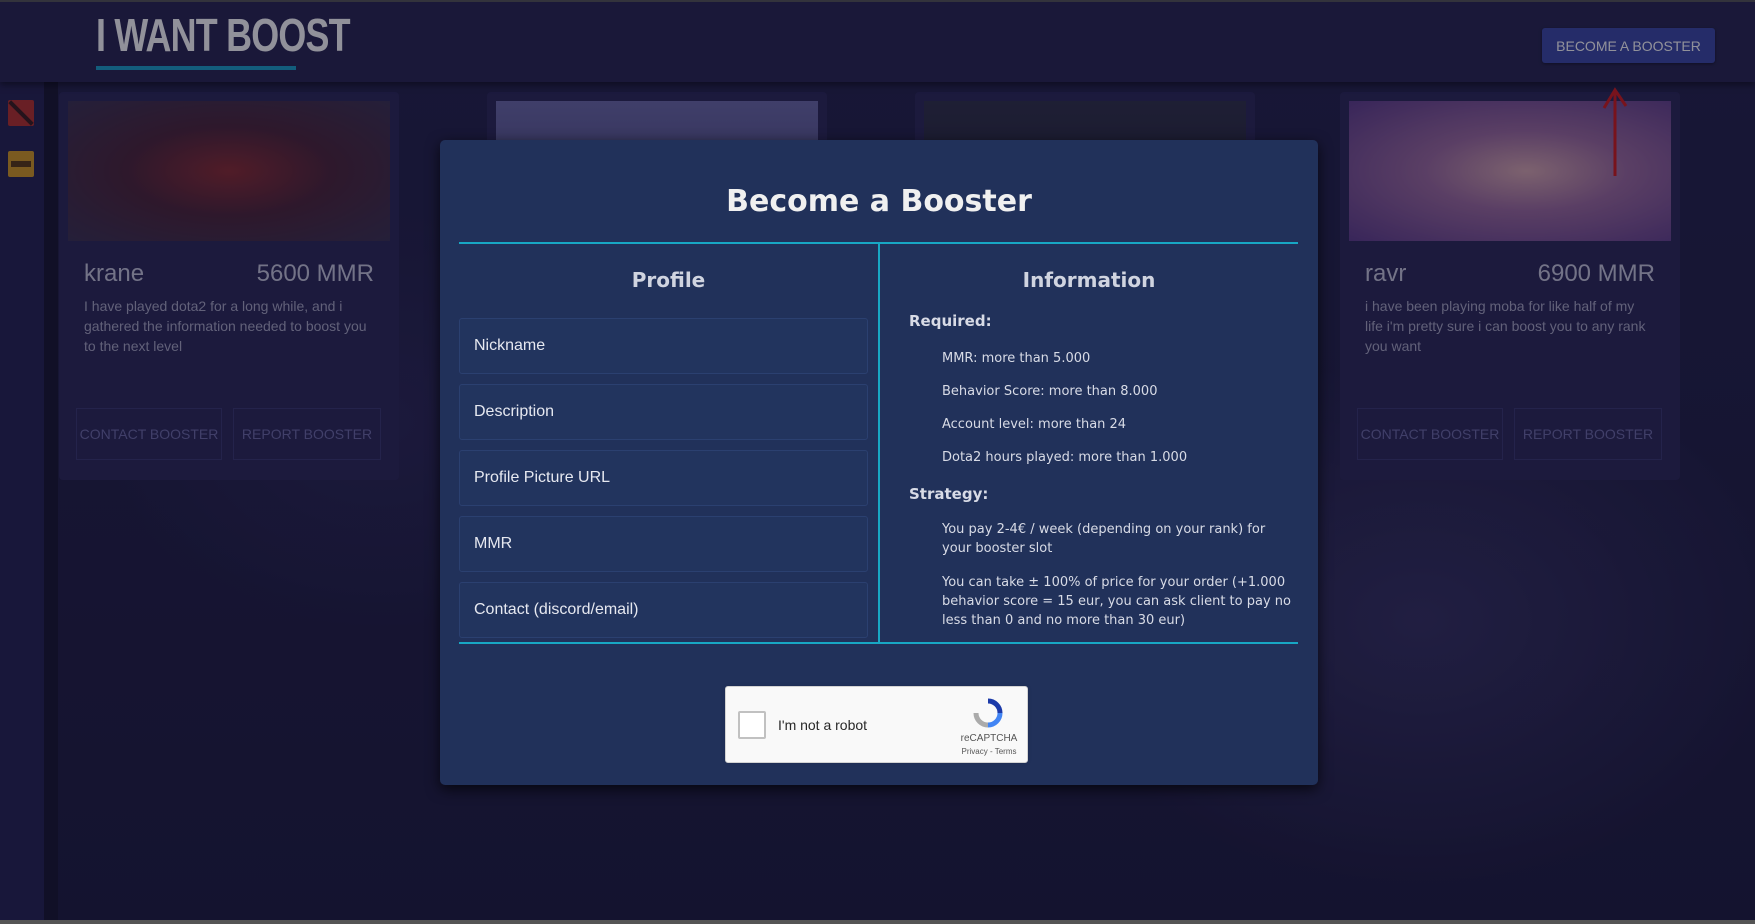 This screenshot has height=924, width=1755. Describe the element at coordinates (950, 321) in the screenshot. I see `required-heading: Required:` at that location.